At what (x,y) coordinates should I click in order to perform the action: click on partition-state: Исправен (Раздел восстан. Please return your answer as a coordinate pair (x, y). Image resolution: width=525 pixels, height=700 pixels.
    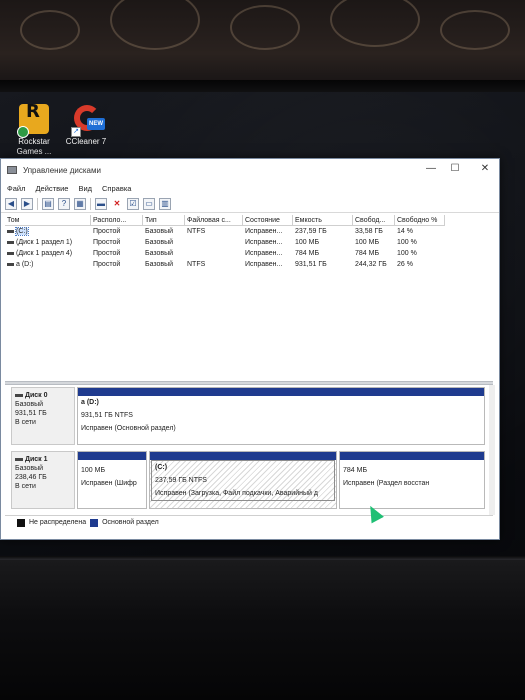
    Looking at the image, I should click on (386, 483).